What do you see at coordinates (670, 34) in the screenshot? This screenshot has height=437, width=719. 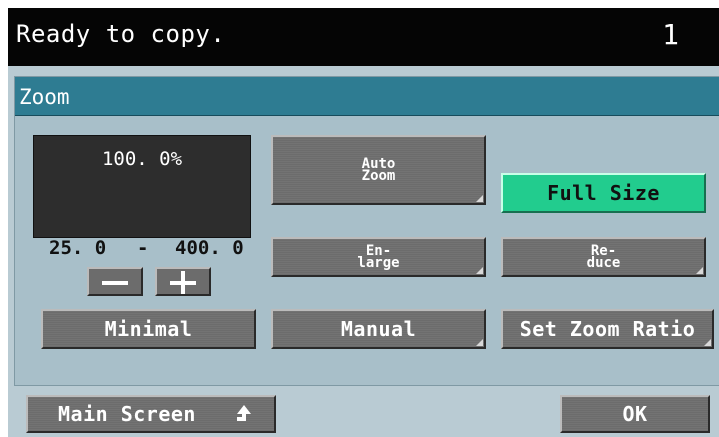 I see `copy-count: 1` at bounding box center [670, 34].